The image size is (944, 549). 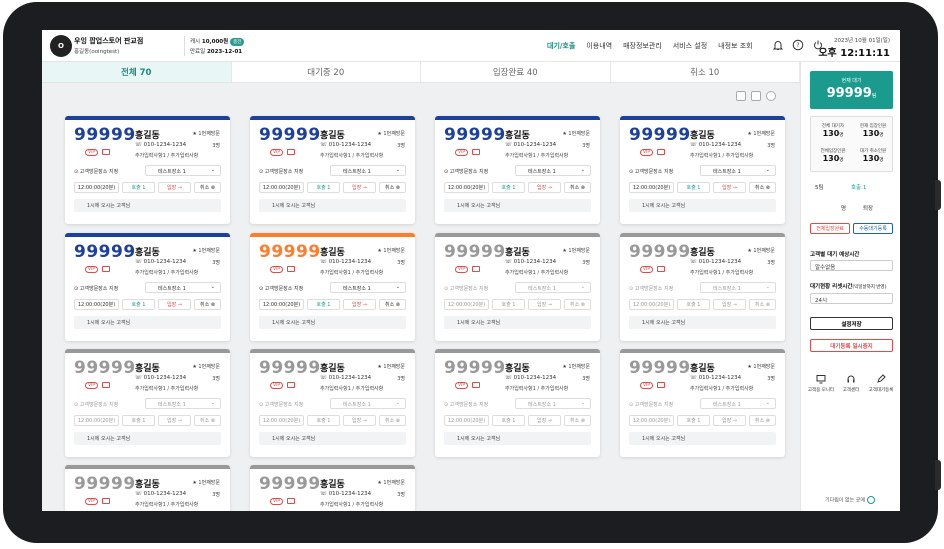 What do you see at coordinates (873, 228) in the screenshot?
I see `manual-register-button: 수동대기등록` at bounding box center [873, 228].